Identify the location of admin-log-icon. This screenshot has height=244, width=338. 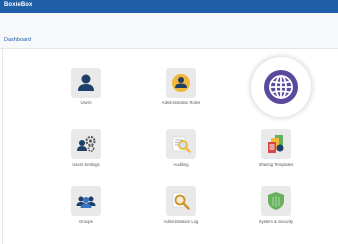
(181, 201).